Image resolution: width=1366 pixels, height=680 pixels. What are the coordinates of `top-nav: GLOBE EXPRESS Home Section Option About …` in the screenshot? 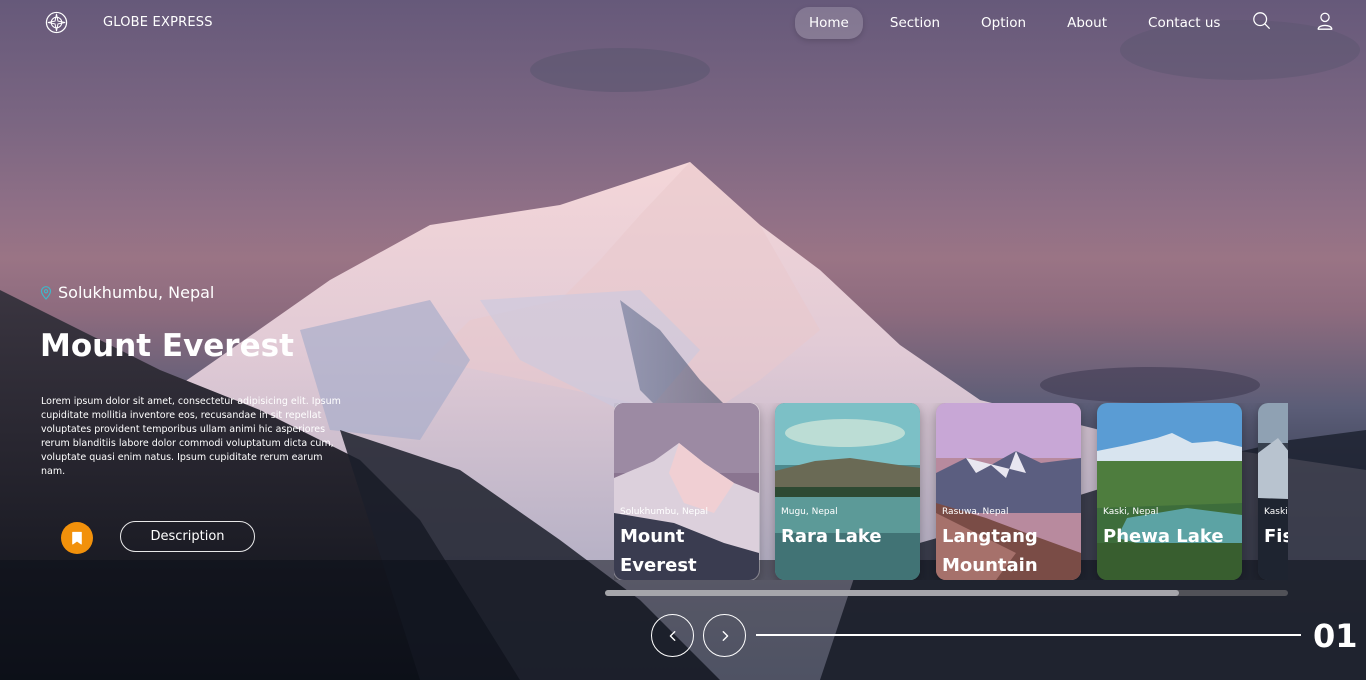 It's located at (683, 23).